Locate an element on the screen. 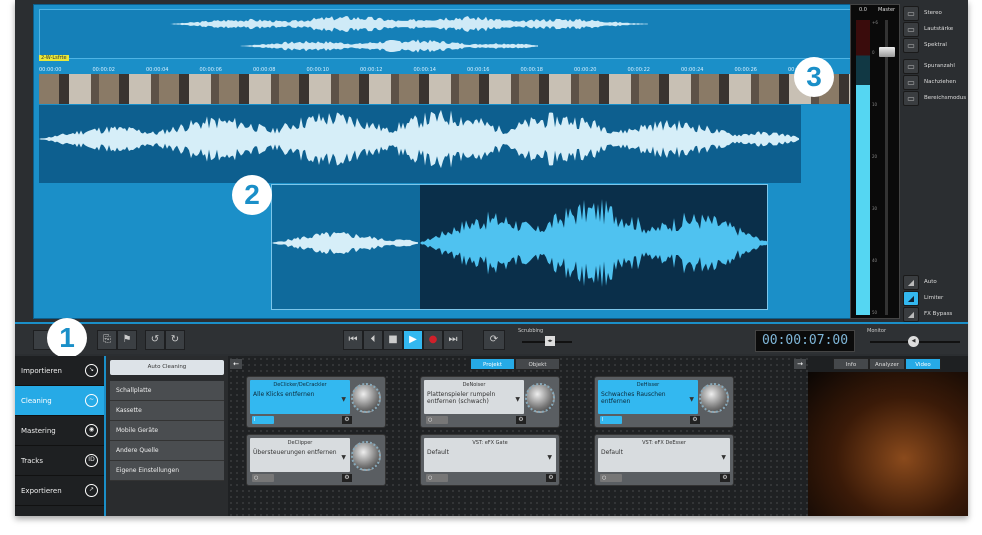 This screenshot has height=535, width=982. callout-2: 2 is located at coordinates (252, 195).